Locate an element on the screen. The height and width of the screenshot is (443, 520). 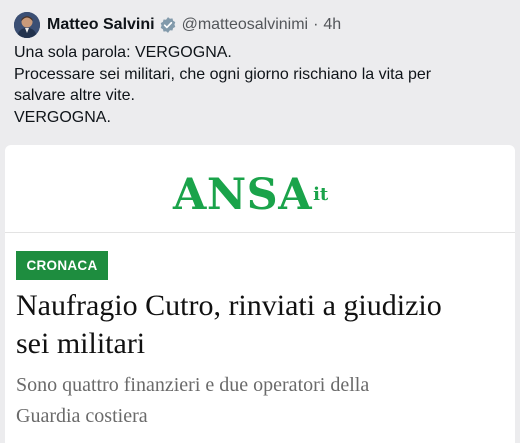
ansa-logo-word: ANSA is located at coordinates (243, 195).